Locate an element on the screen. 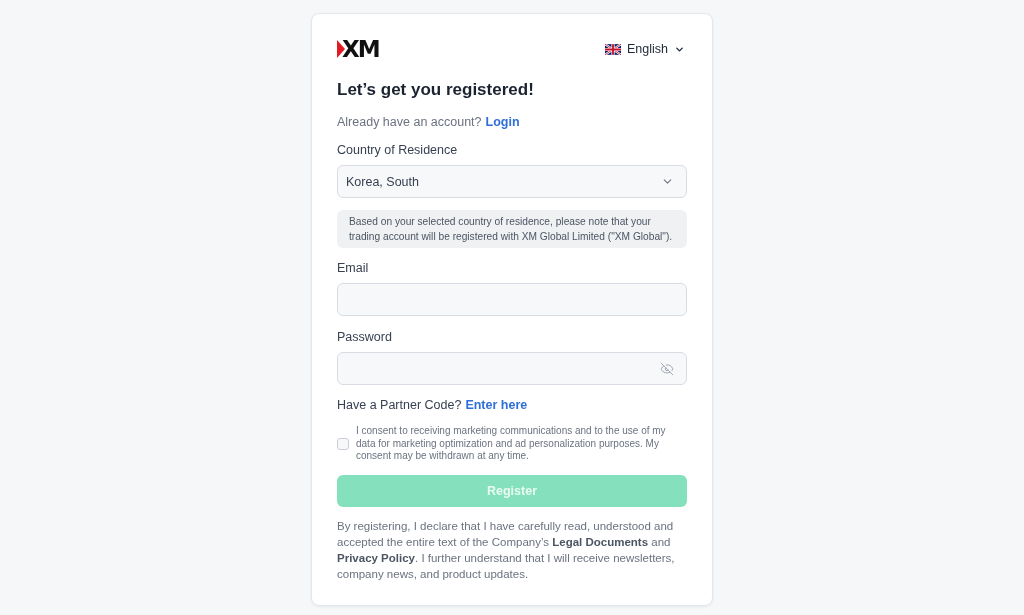 The image size is (1024, 615). partner-prompt-text: Have a Partner Code? is located at coordinates (399, 405).